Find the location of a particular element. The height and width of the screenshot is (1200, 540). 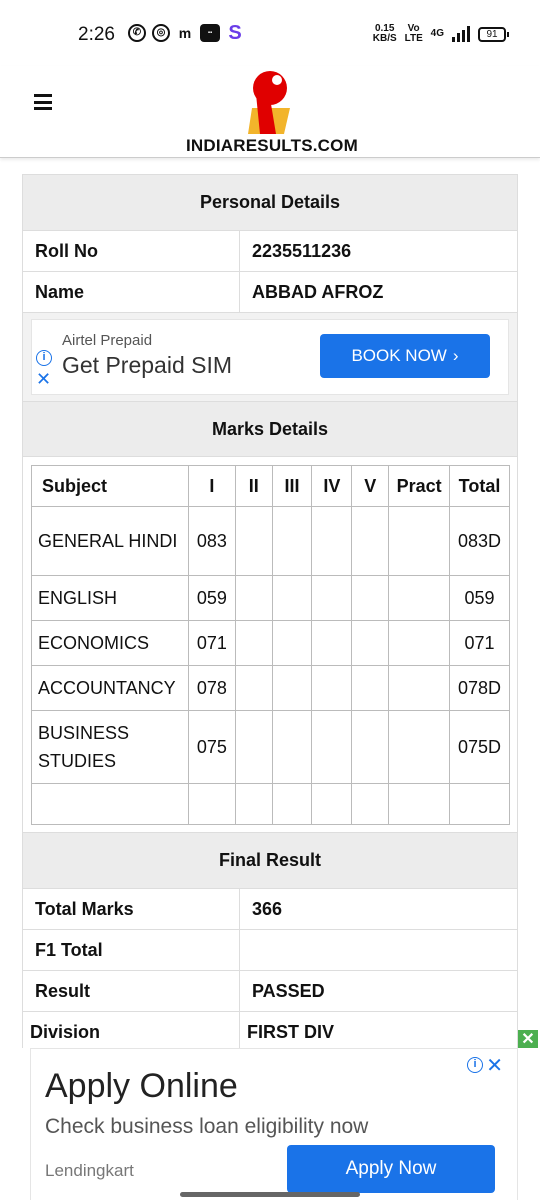

mark-cell: 075 is located at coordinates (211, 747).